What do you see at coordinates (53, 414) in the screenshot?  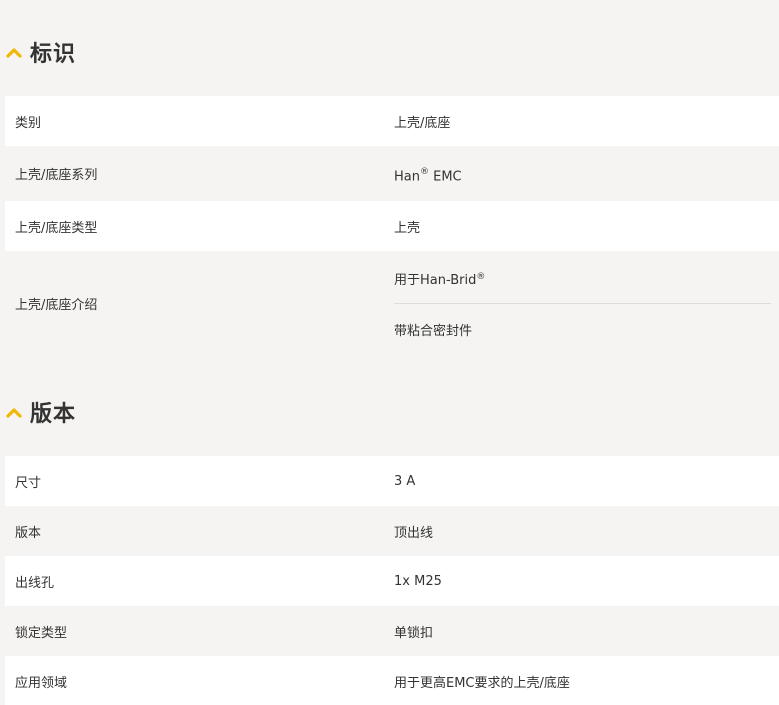 I see `section-title: 版本` at bounding box center [53, 414].